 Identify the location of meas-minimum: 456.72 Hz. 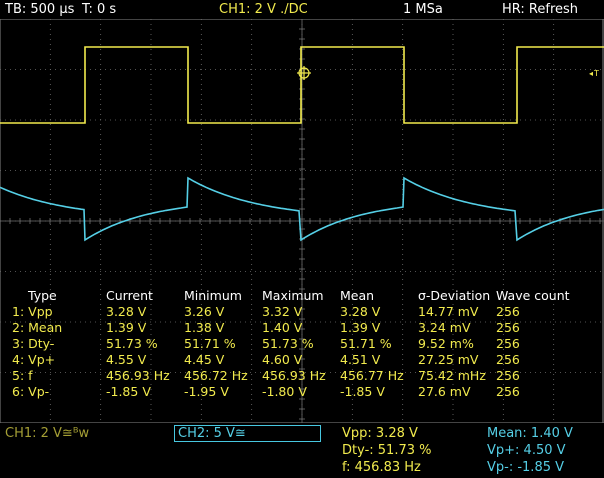
(216, 375).